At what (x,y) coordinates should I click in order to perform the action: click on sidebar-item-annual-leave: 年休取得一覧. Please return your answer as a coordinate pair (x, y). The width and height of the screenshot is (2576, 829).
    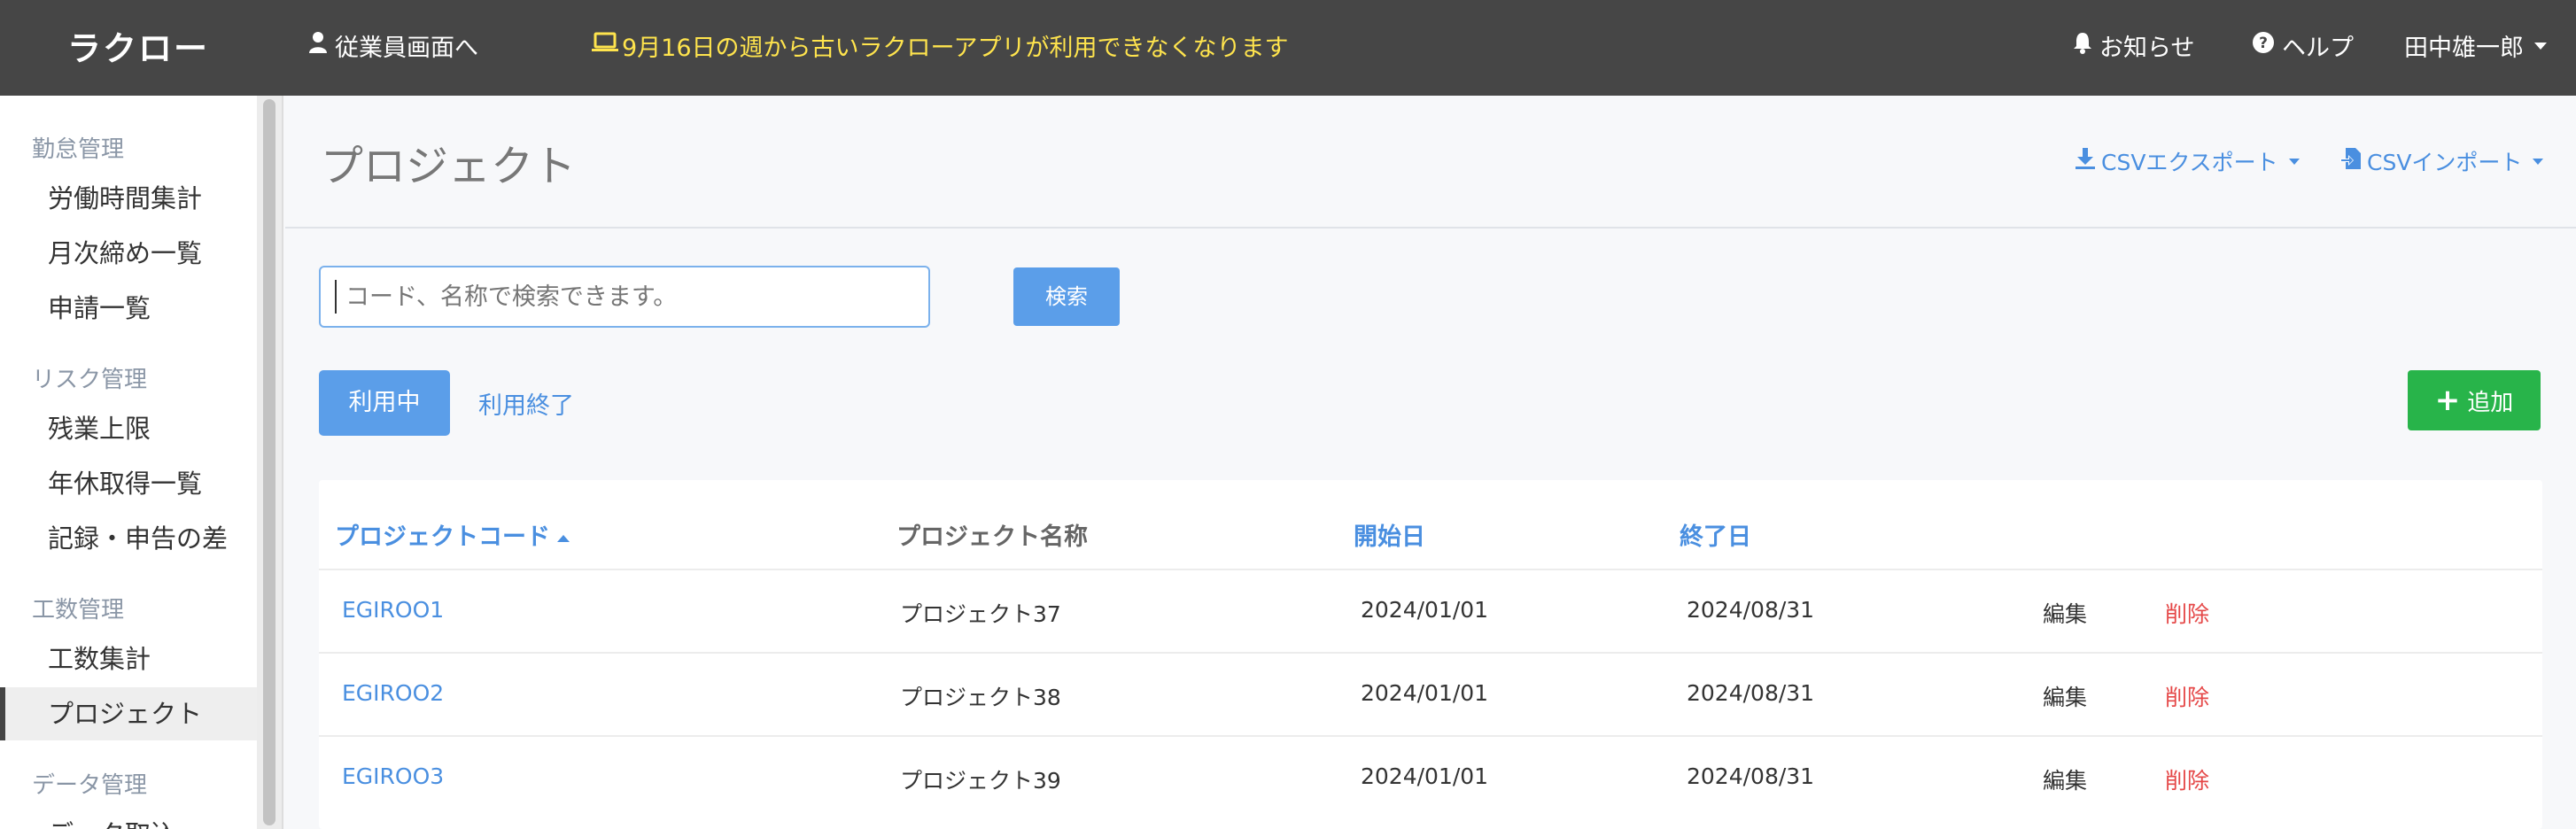
    Looking at the image, I should click on (128, 483).